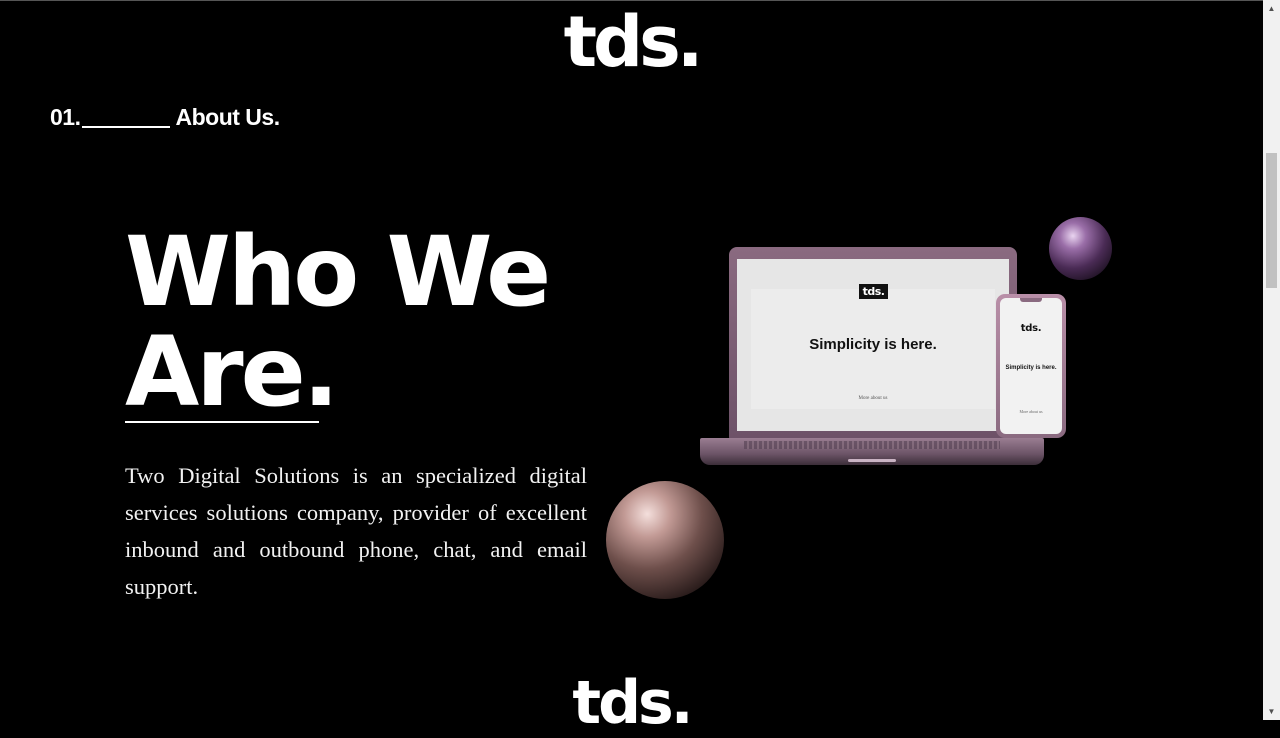 Image resolution: width=1280 pixels, height=738 pixels. Describe the element at coordinates (1271, 220) in the screenshot. I see `scrollbar-thumb` at that location.